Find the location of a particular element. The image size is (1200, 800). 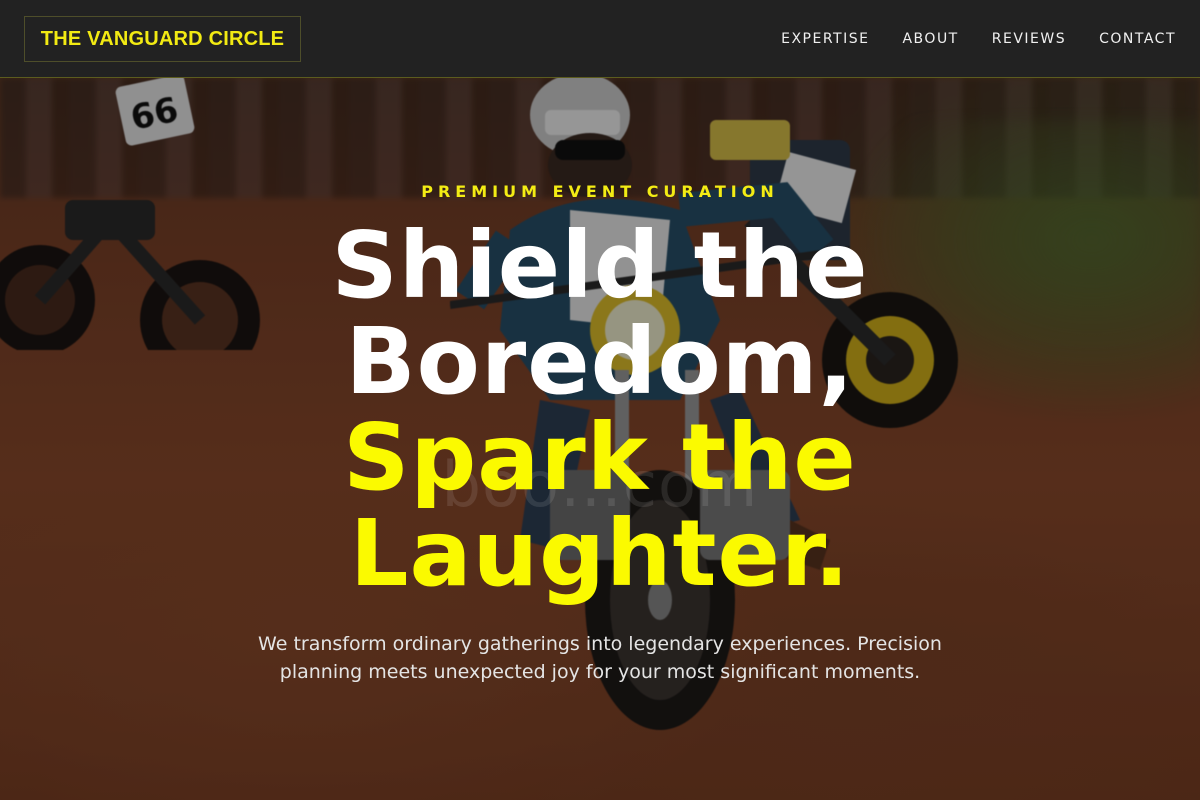

headline-line-2: Boredom, is located at coordinates (600, 361).